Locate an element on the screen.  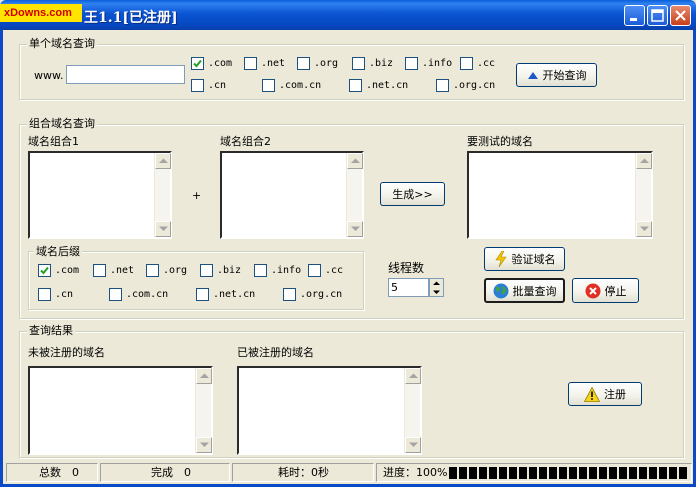
tld-checkbox-label: .biz is located at coordinates (229, 270).